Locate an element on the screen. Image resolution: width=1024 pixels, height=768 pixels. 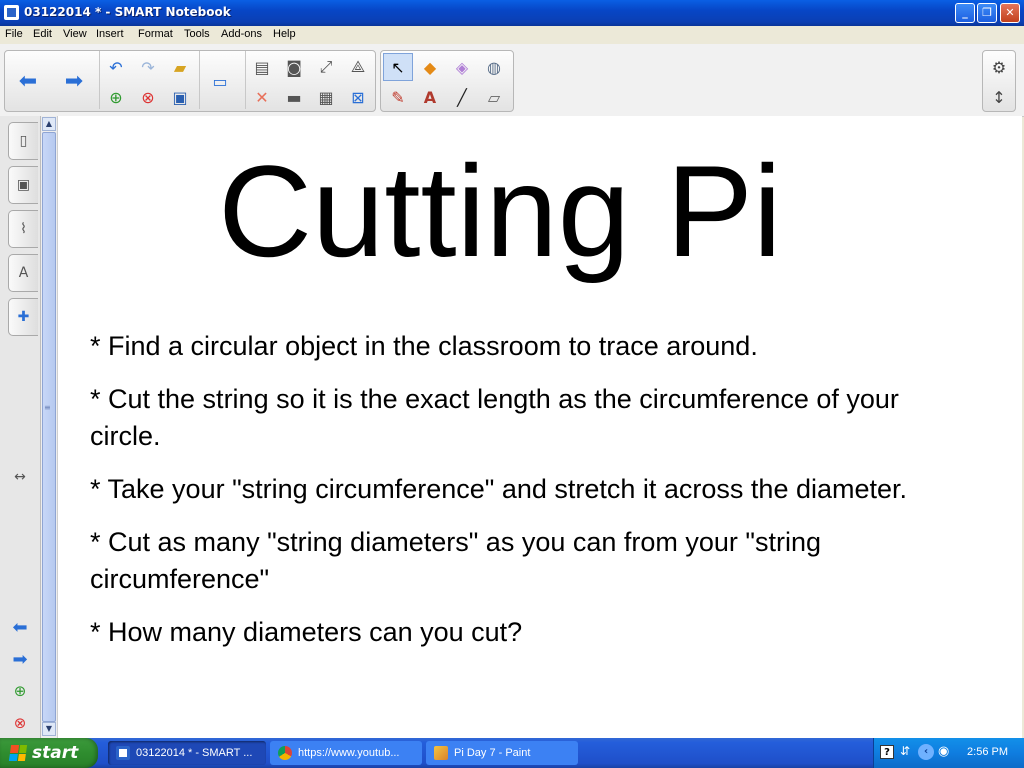
system-tray: ? ⇵ ‹ ◉ 2:56 PM is located at coordinates (948, 753).